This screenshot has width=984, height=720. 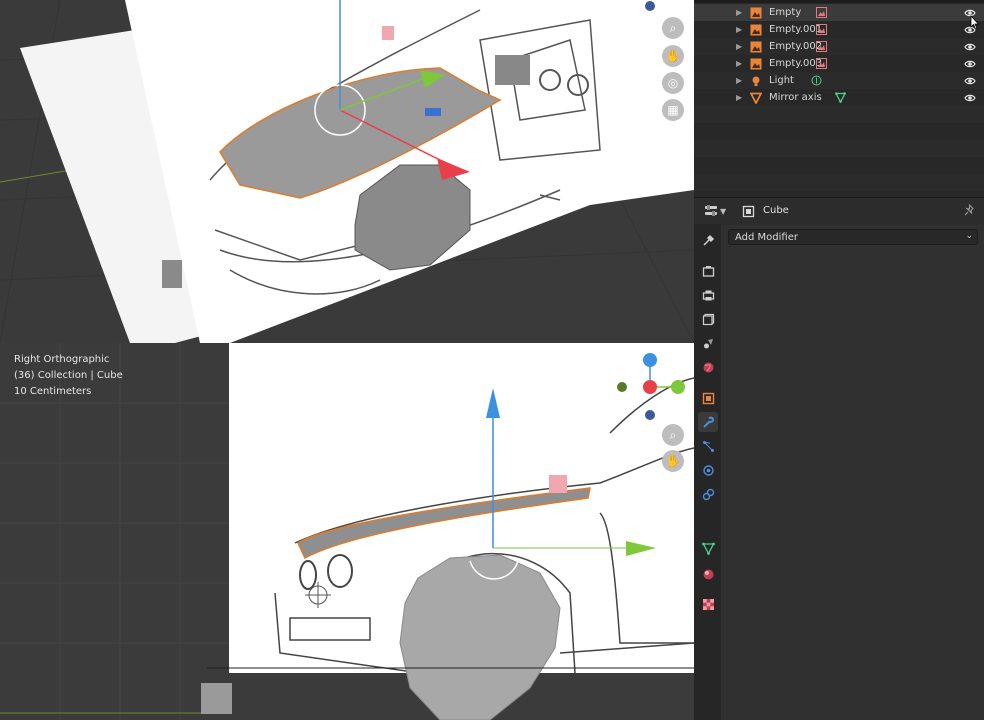 What do you see at coordinates (796, 63) in the screenshot?
I see `outliner-item-label: Empty.003` at bounding box center [796, 63].